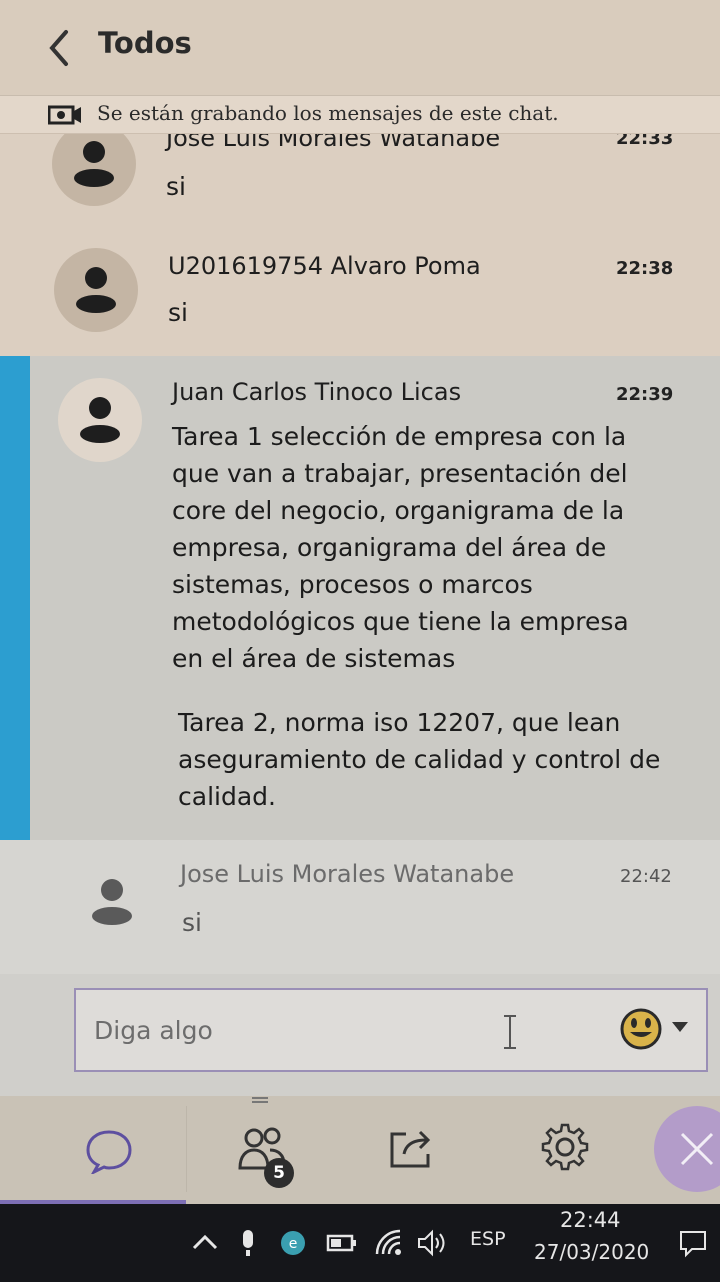  Describe the element at coordinates (641, 1029) in the screenshot. I see `emoji-smile-icon` at that location.